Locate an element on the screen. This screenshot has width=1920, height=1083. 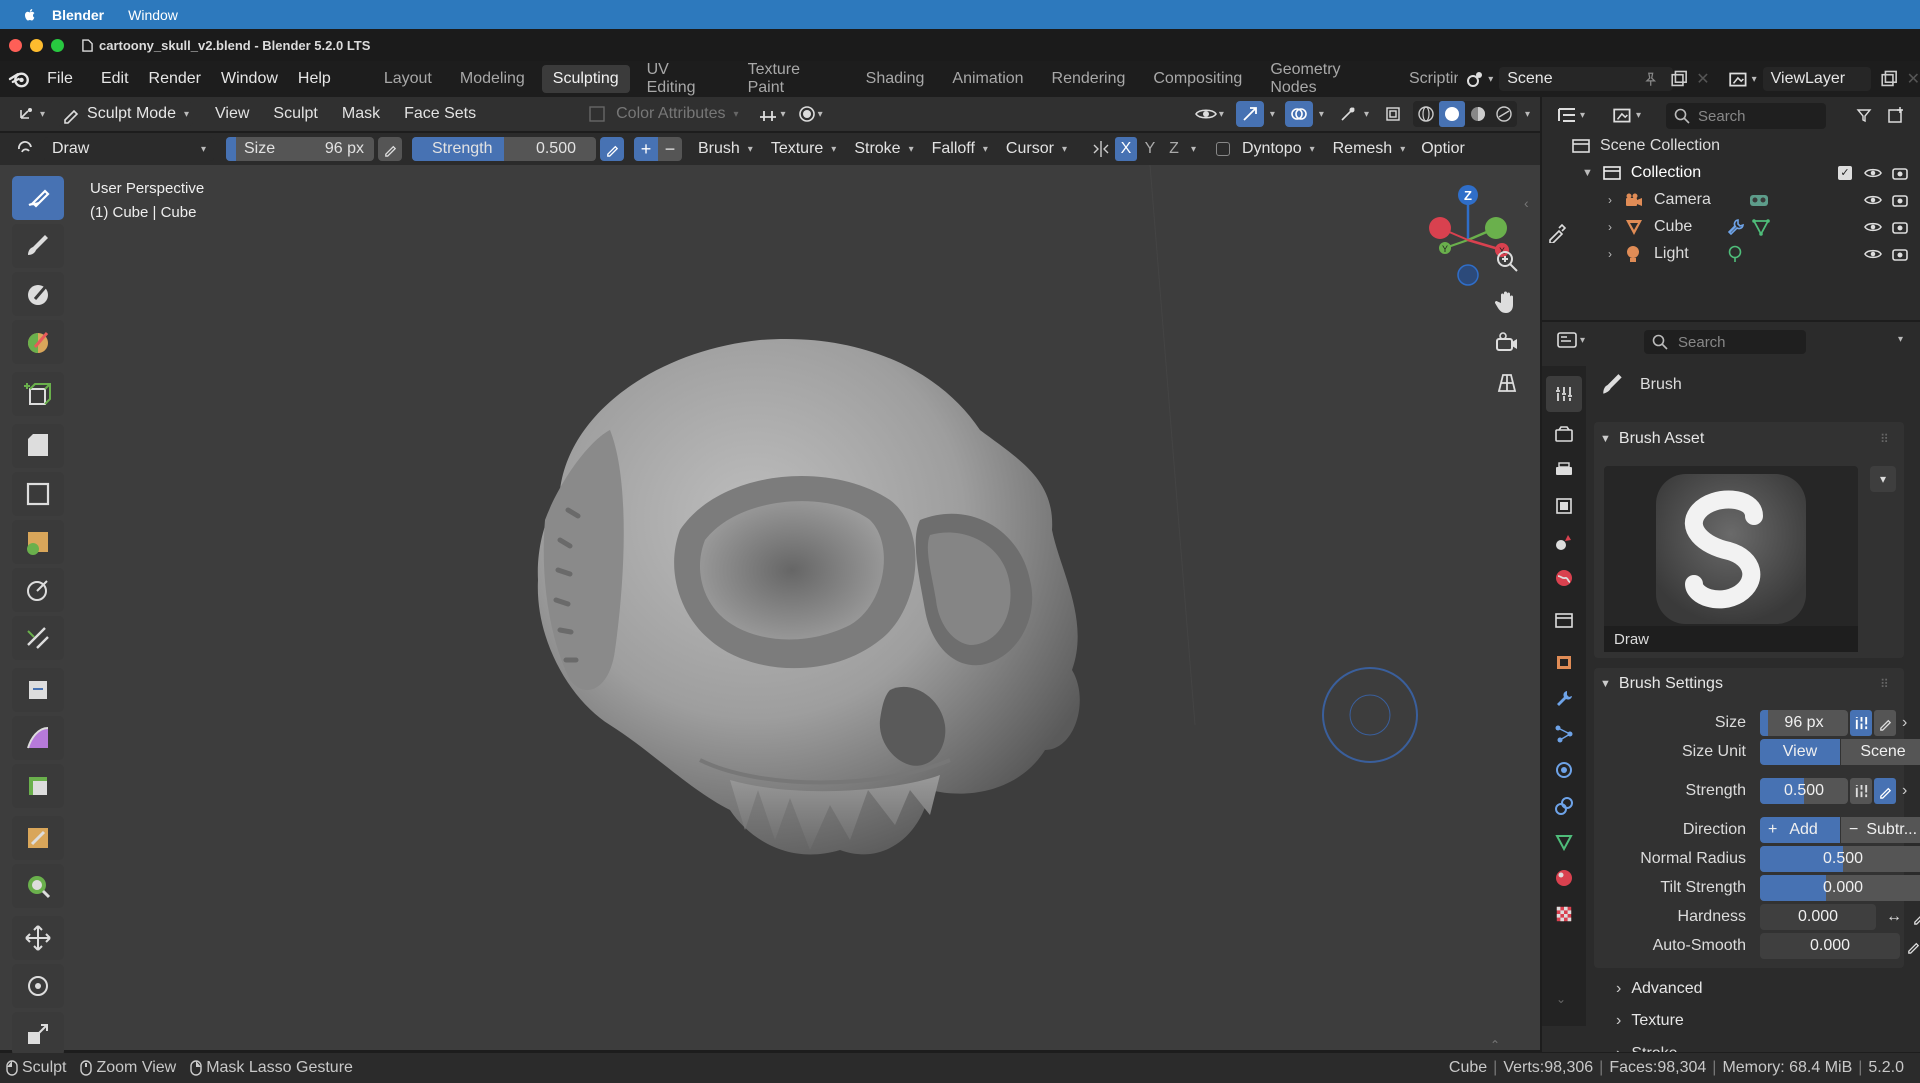
properties-editor-type: ▾ is located at coordinates (1570, 340).